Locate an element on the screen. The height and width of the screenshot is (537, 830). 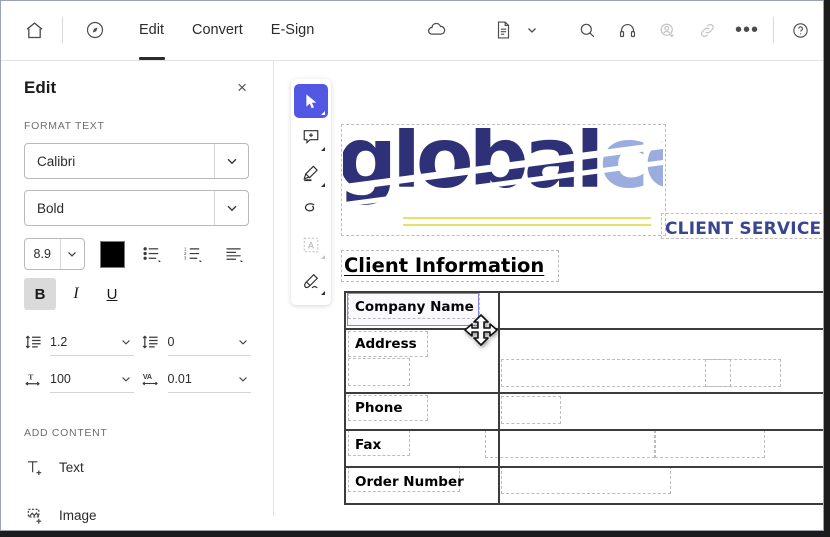
add-text-icon is located at coordinates (35, 467).